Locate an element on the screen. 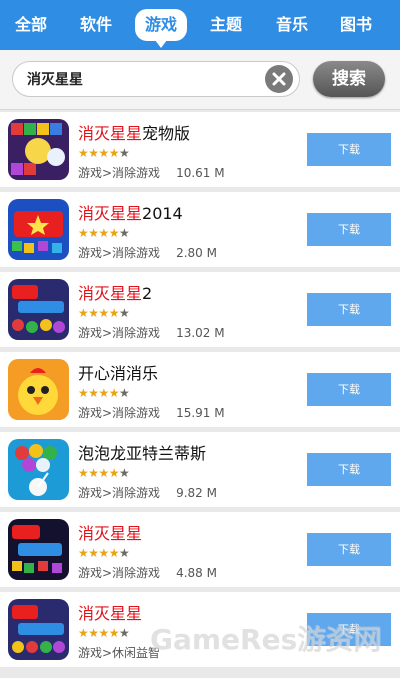  search-button: 搜索 is located at coordinates (349, 79).